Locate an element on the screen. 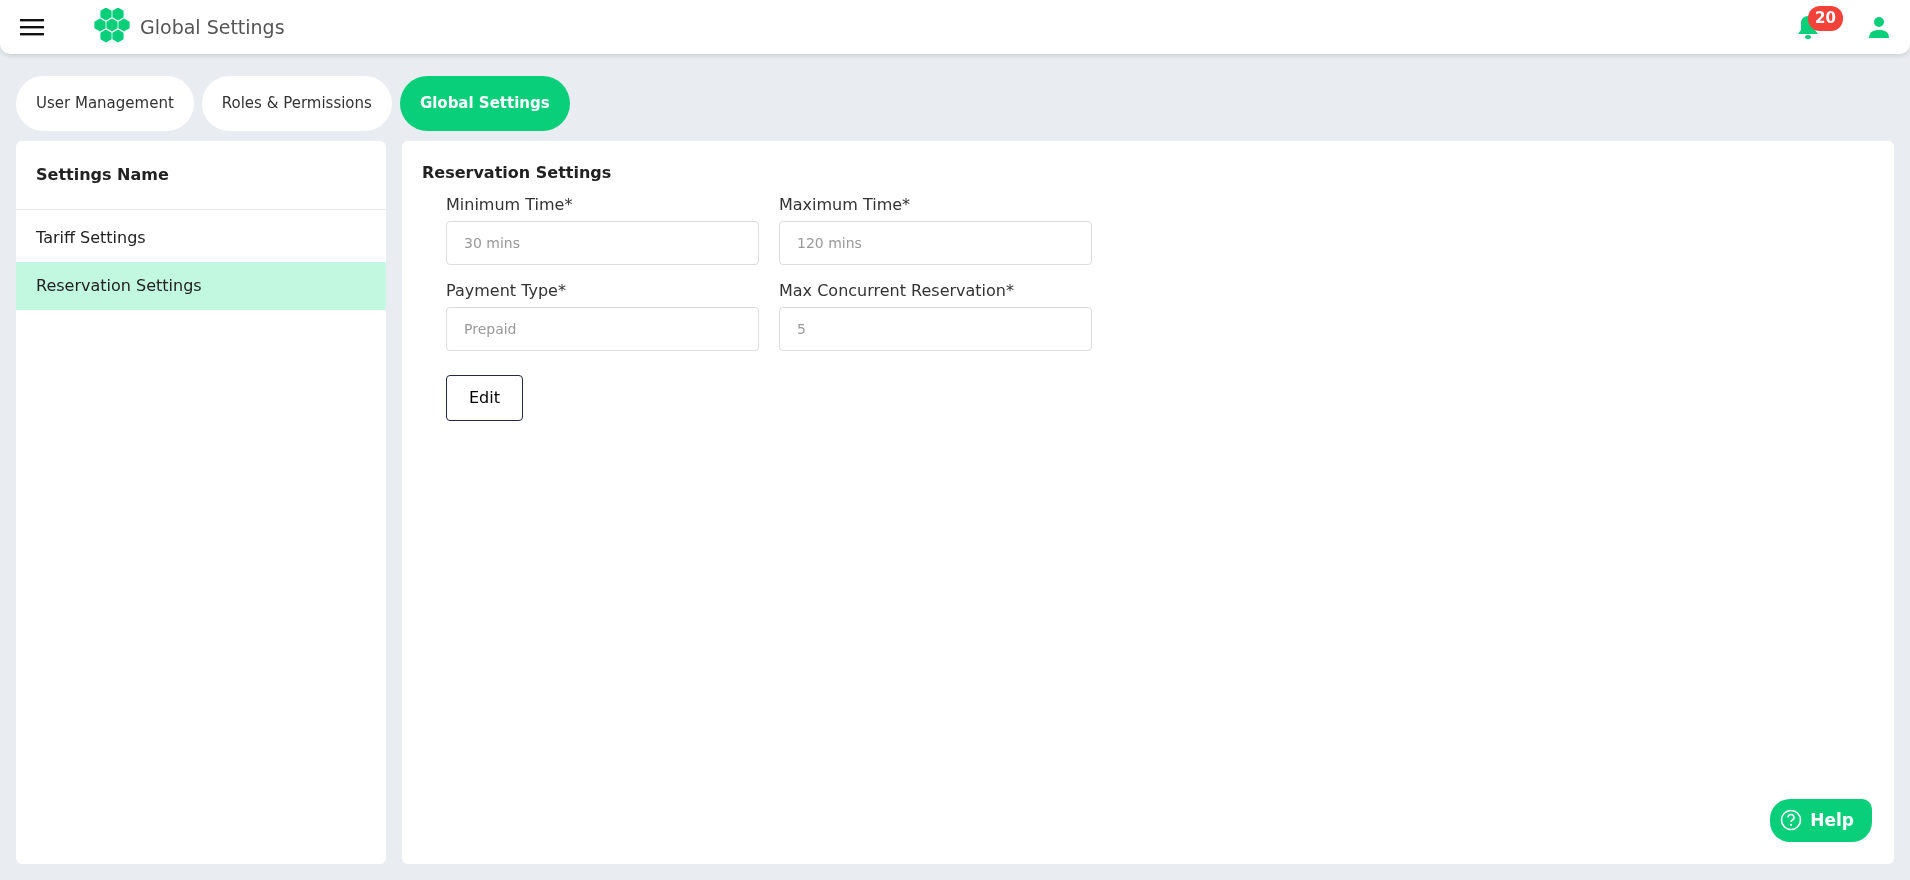 The width and height of the screenshot is (1910, 880). edit-button: Edit is located at coordinates (484, 397).